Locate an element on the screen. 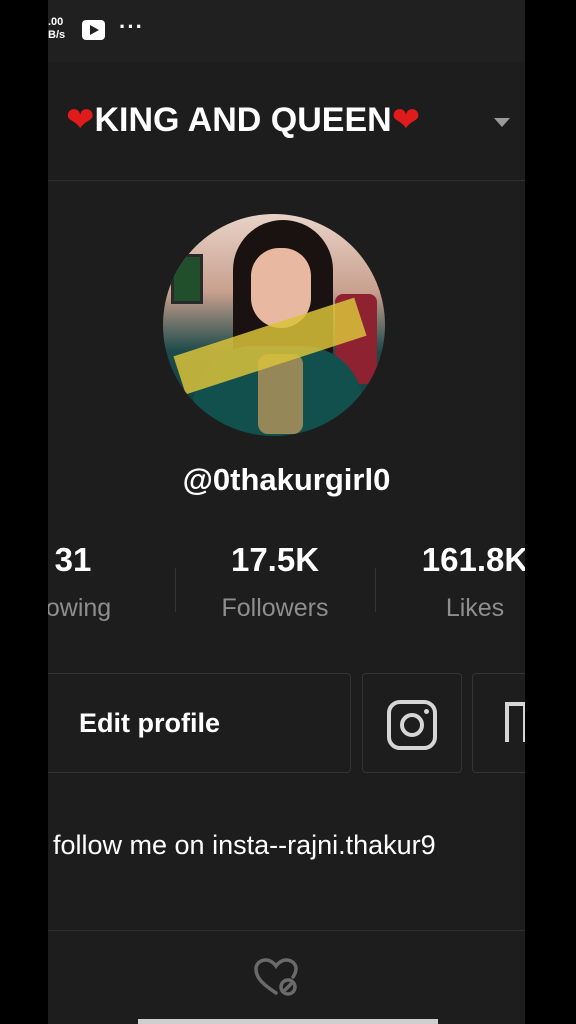  bookmark-icon is located at coordinates (515, 722).